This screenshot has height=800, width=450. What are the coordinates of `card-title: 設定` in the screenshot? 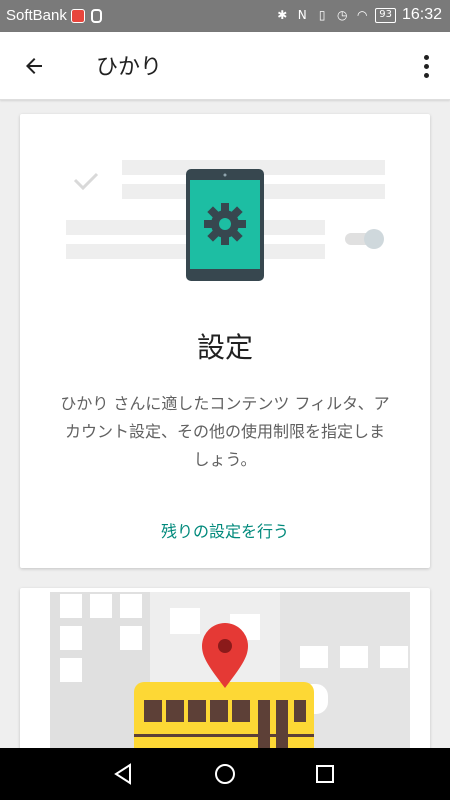 It's located at (224, 347).